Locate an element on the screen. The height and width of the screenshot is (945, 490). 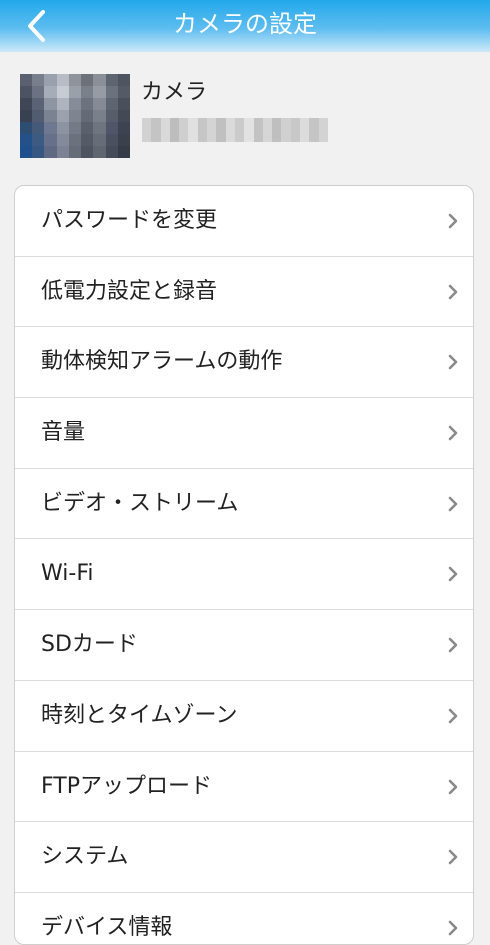
settings-item: SDカード is located at coordinates (244, 645).